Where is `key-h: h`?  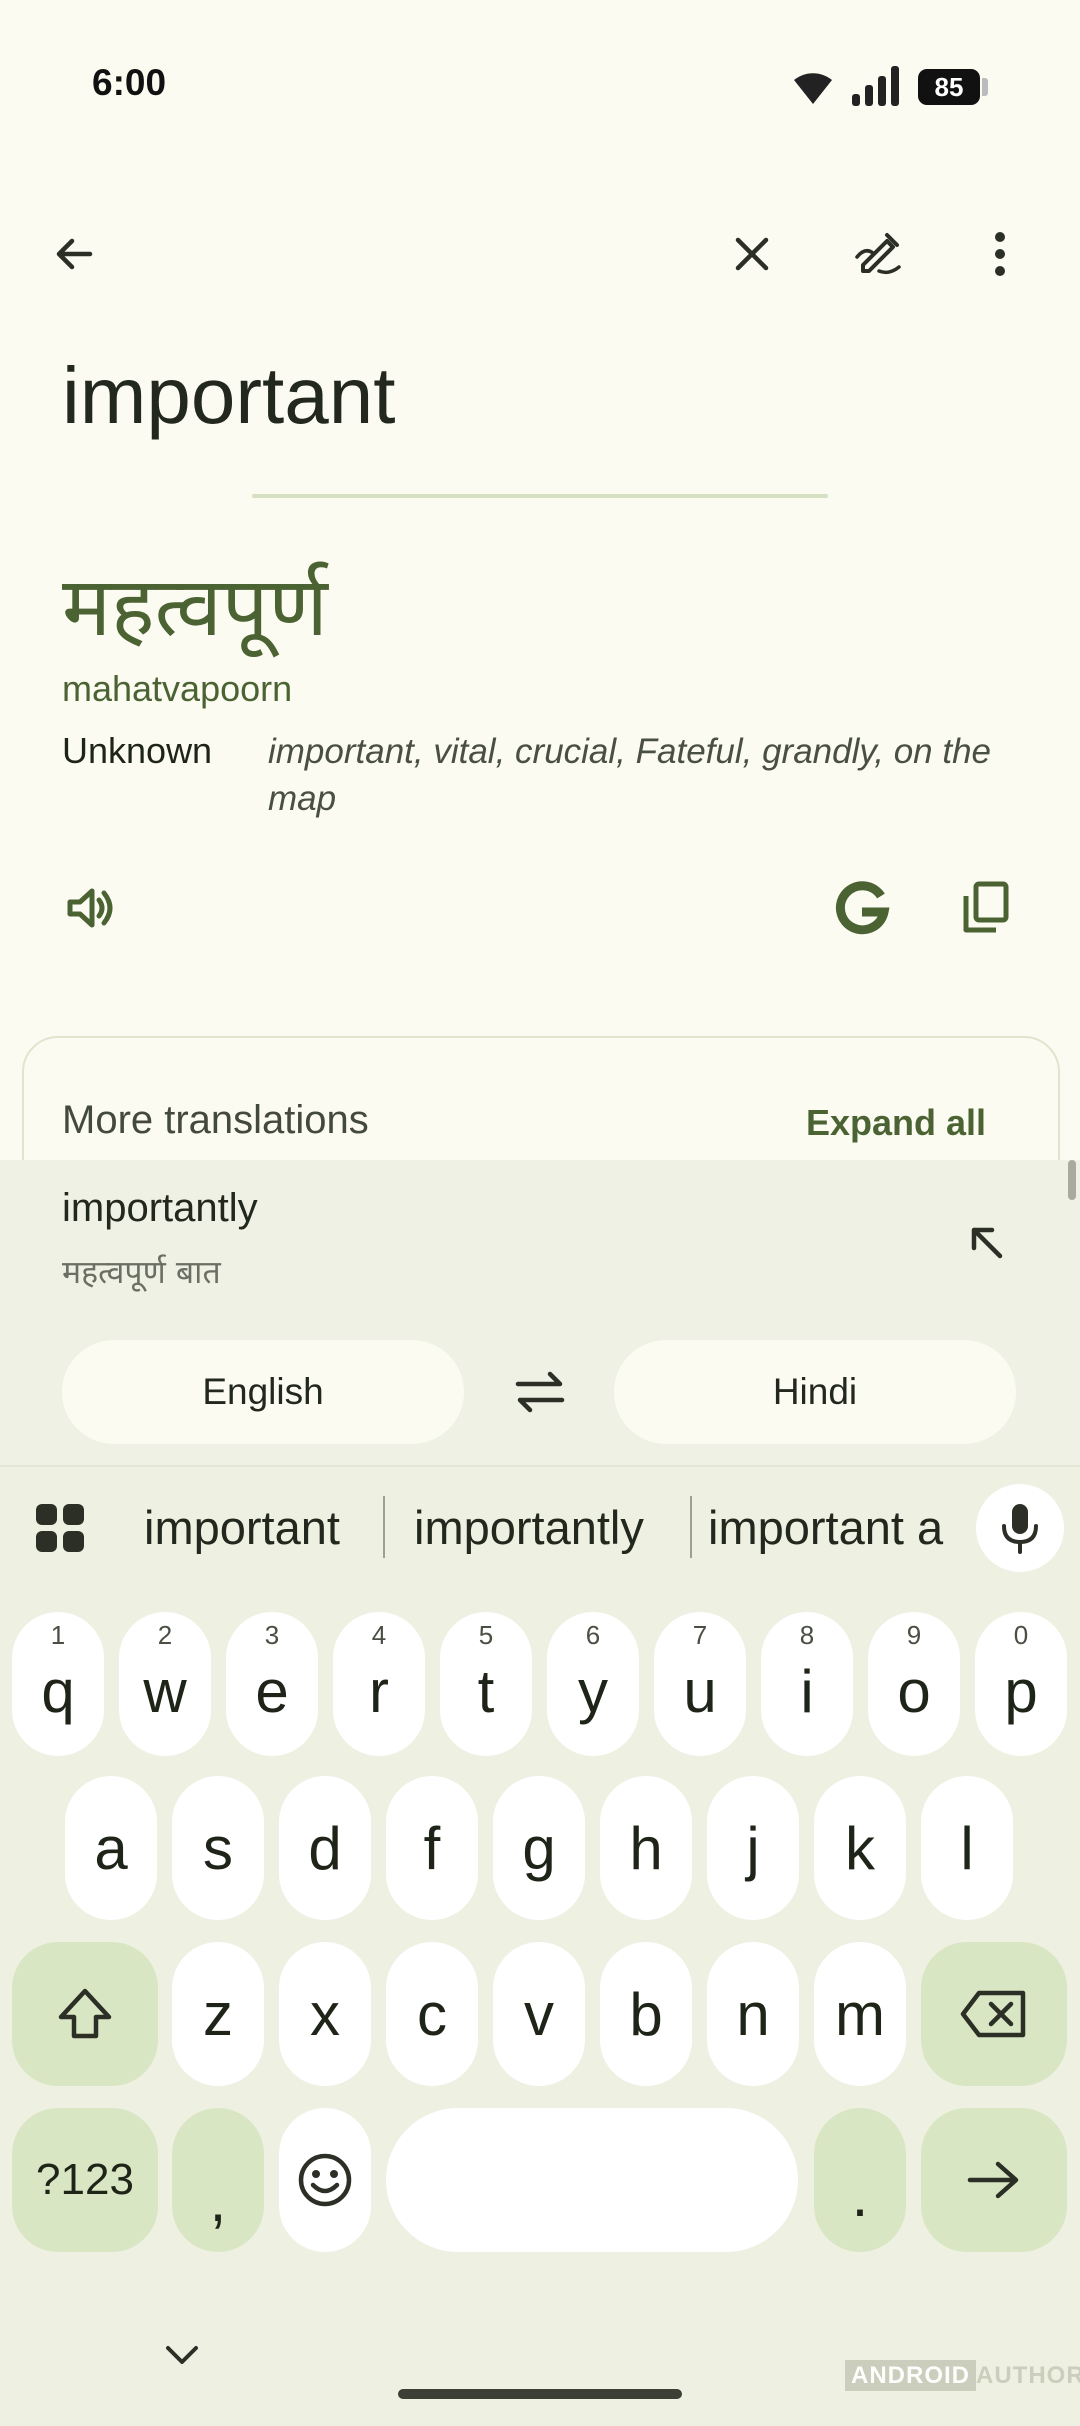
key-h: h is located at coordinates (646, 1848).